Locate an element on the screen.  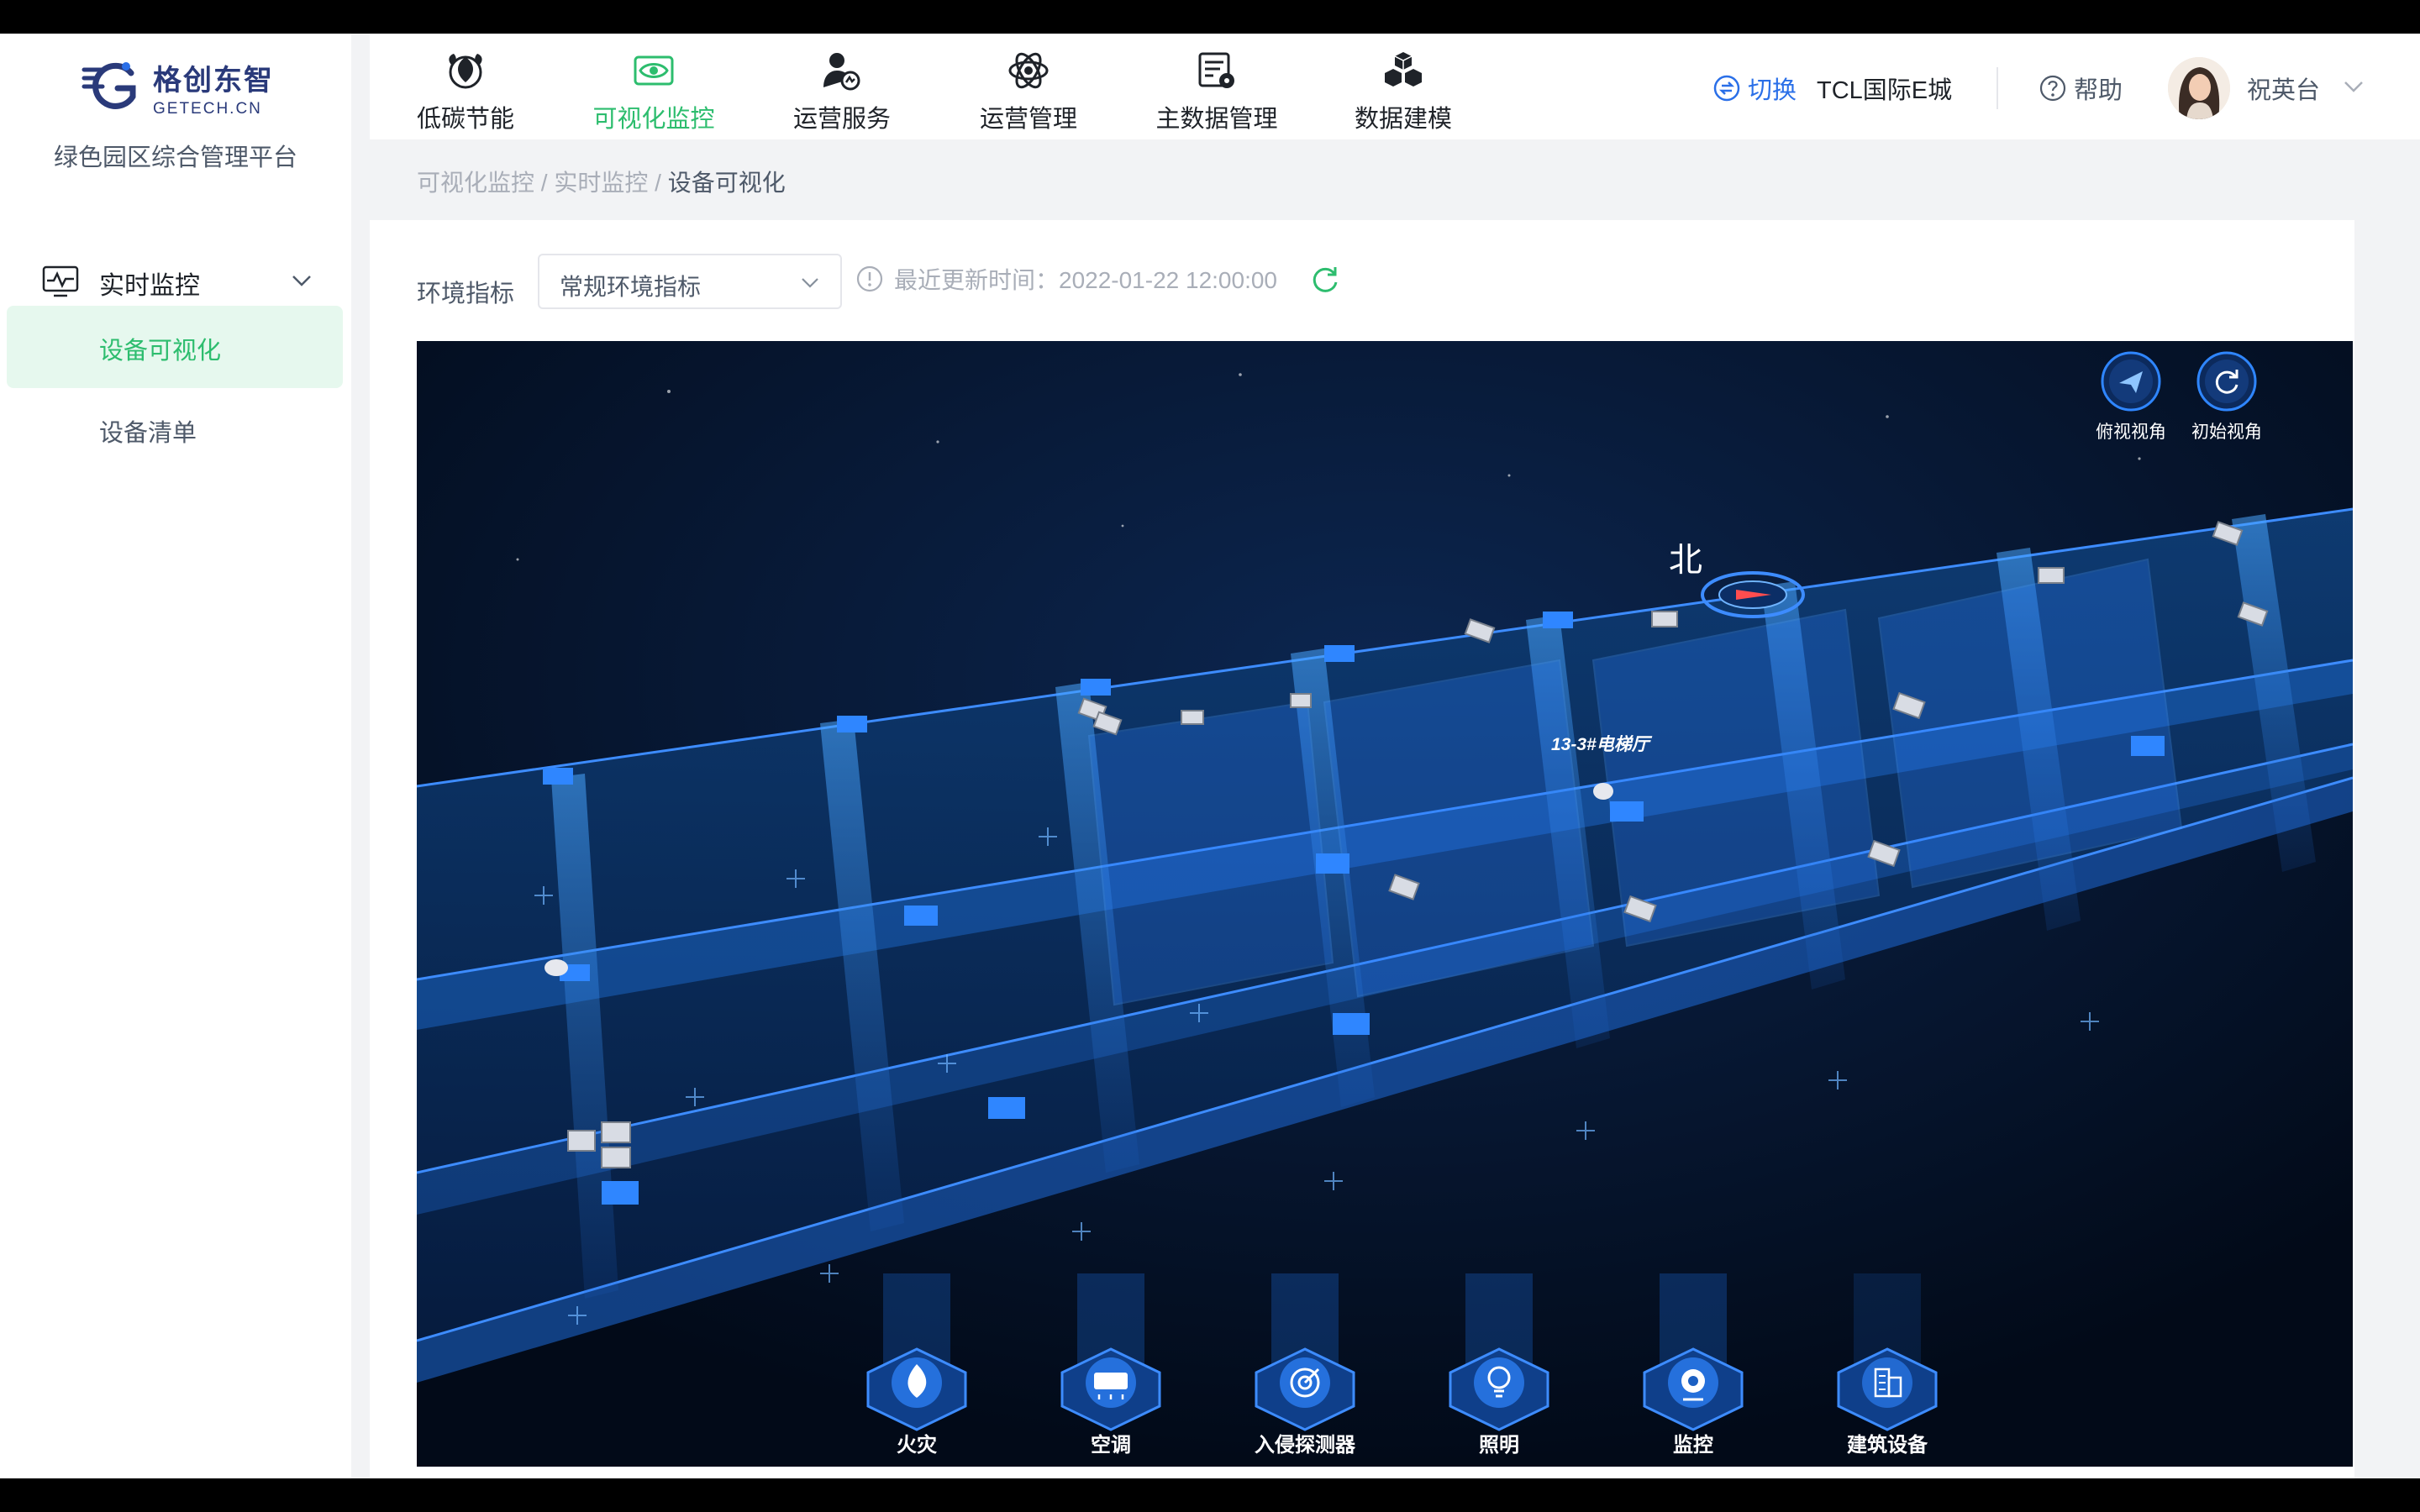
header-divider is located at coordinates (1997, 88).